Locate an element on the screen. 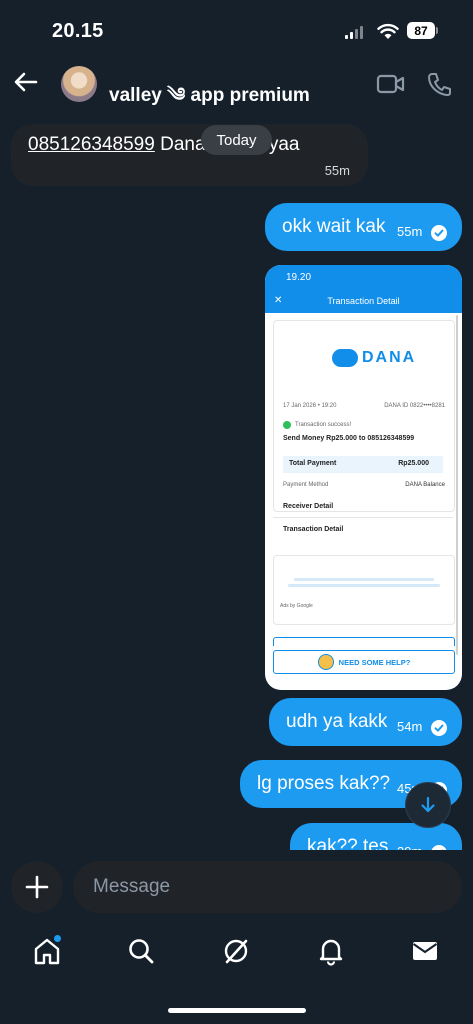 Image resolution: width=473 pixels, height=1024 pixels. dana-logo: DANA is located at coordinates (374, 358).